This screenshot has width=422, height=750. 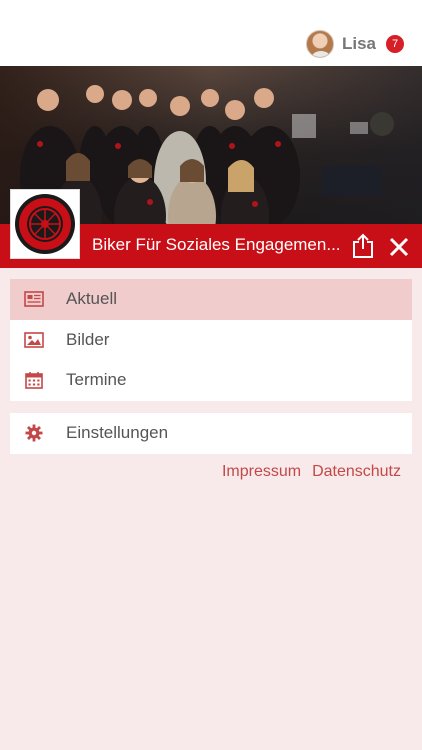 I want to click on menu-item-label: Bilder, so click(x=88, y=339).